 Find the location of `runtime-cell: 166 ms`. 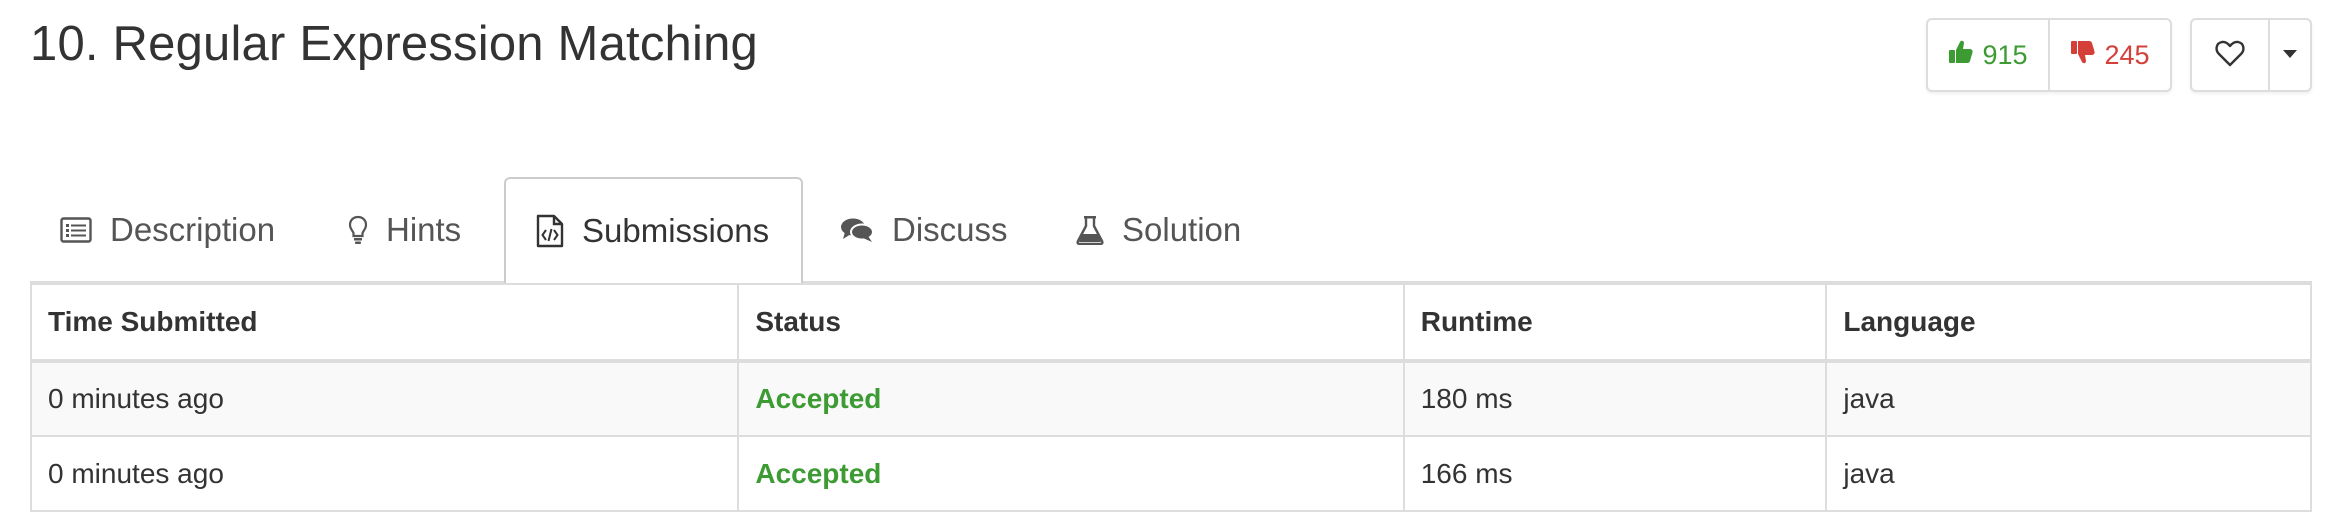

runtime-cell: 166 ms is located at coordinates (1615, 473).